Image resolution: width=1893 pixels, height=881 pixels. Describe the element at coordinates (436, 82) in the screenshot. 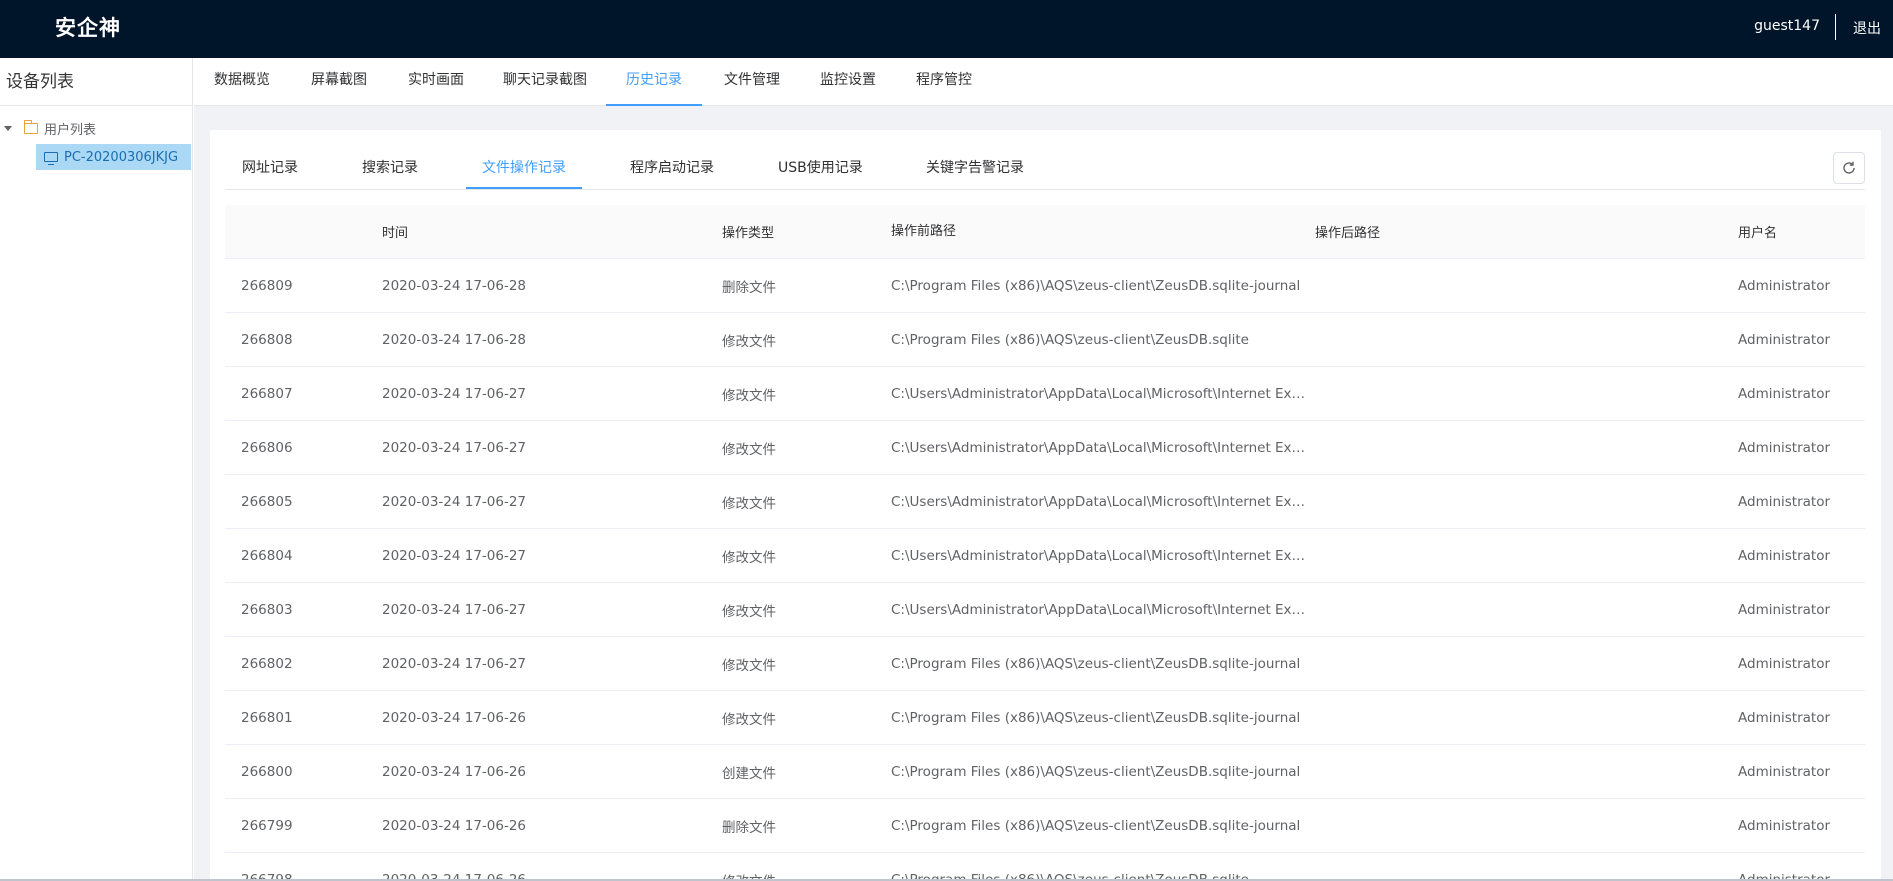

I see `tab-live-view: 实时画面` at that location.